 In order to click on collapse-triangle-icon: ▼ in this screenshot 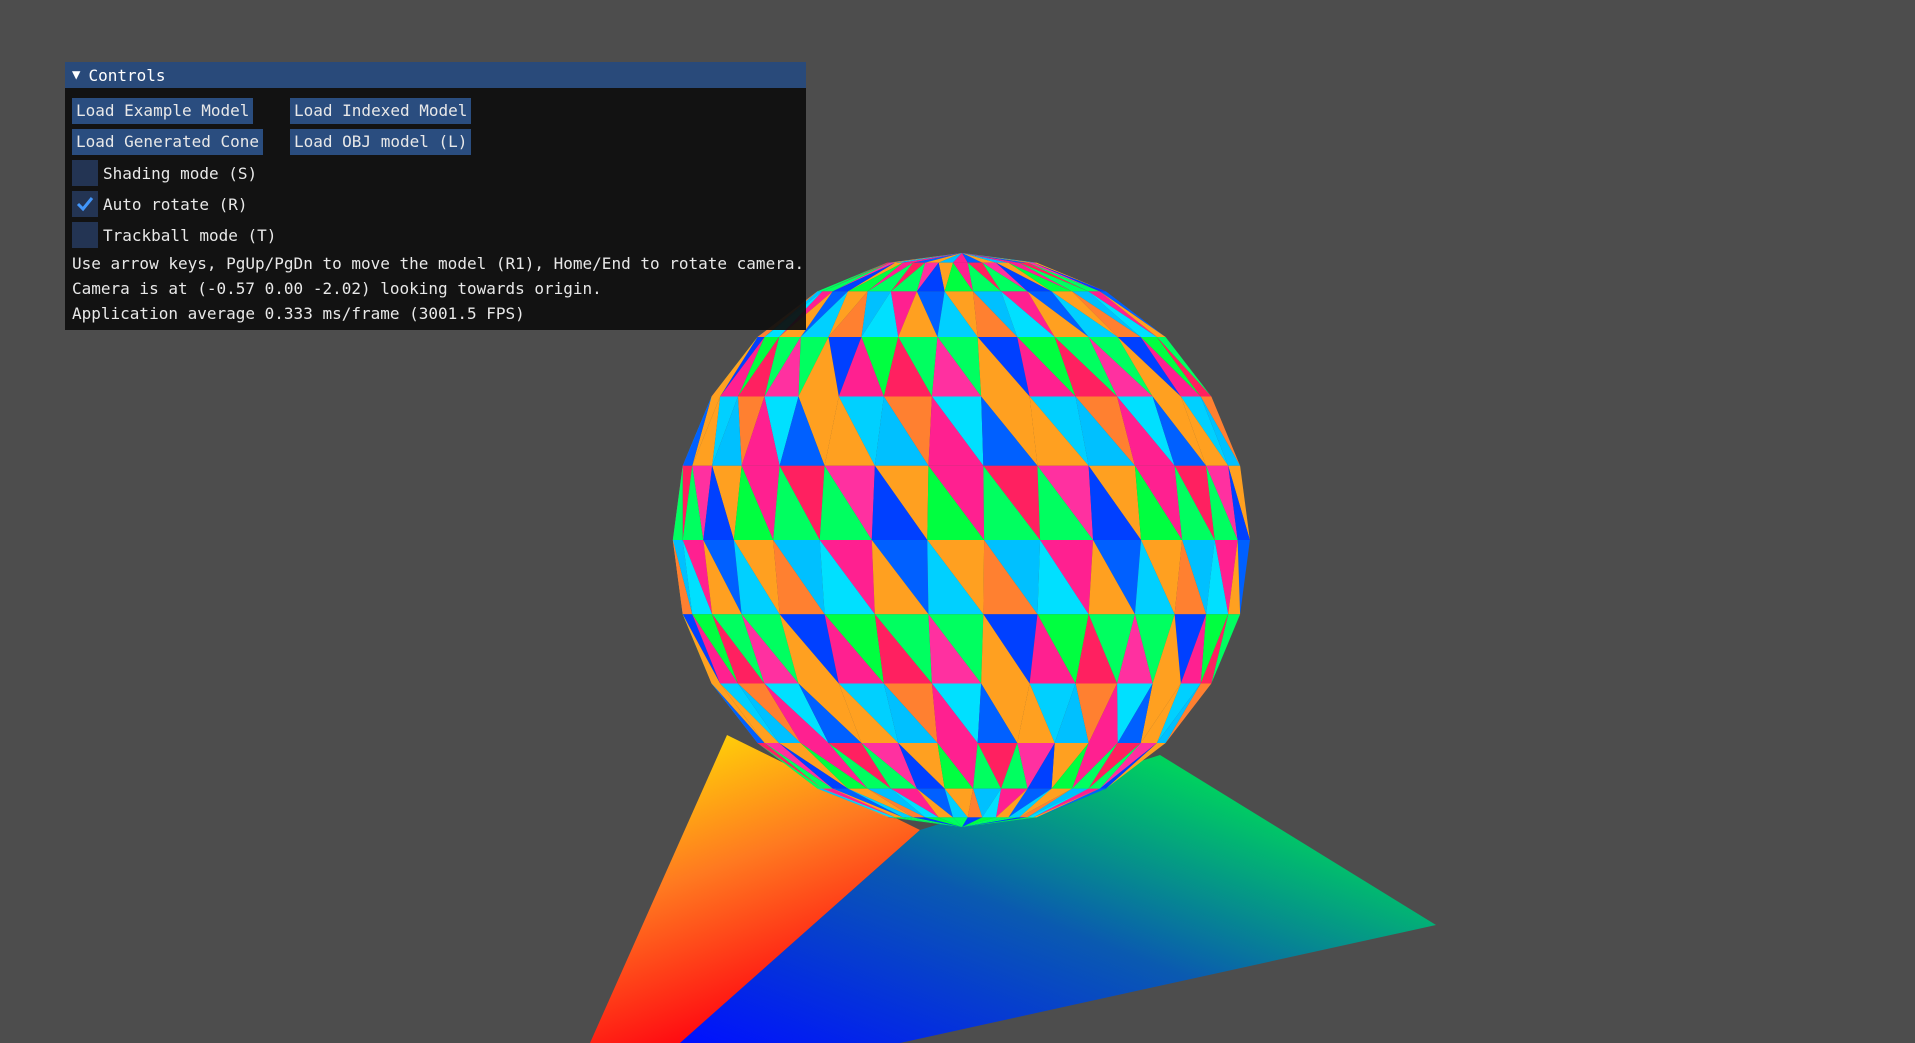, I will do `click(76, 75)`.